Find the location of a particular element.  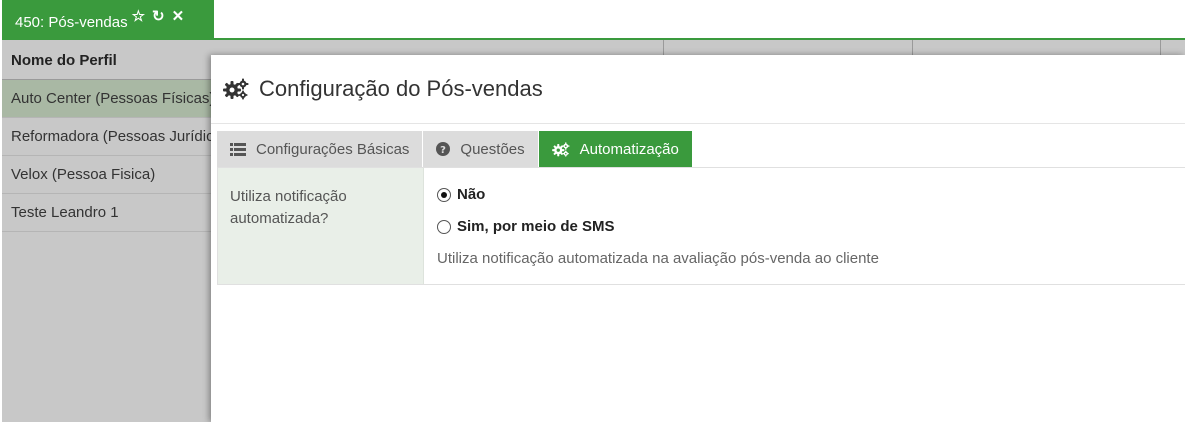

tab-label: Configurações Básicas is located at coordinates (333, 149).